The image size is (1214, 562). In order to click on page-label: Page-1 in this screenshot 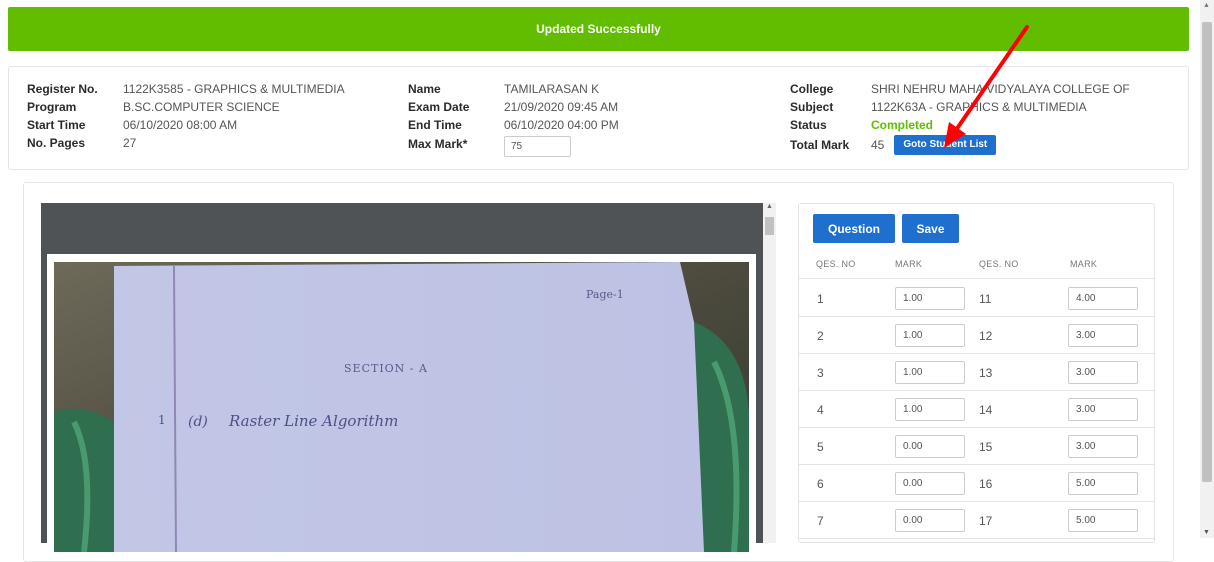, I will do `click(605, 294)`.